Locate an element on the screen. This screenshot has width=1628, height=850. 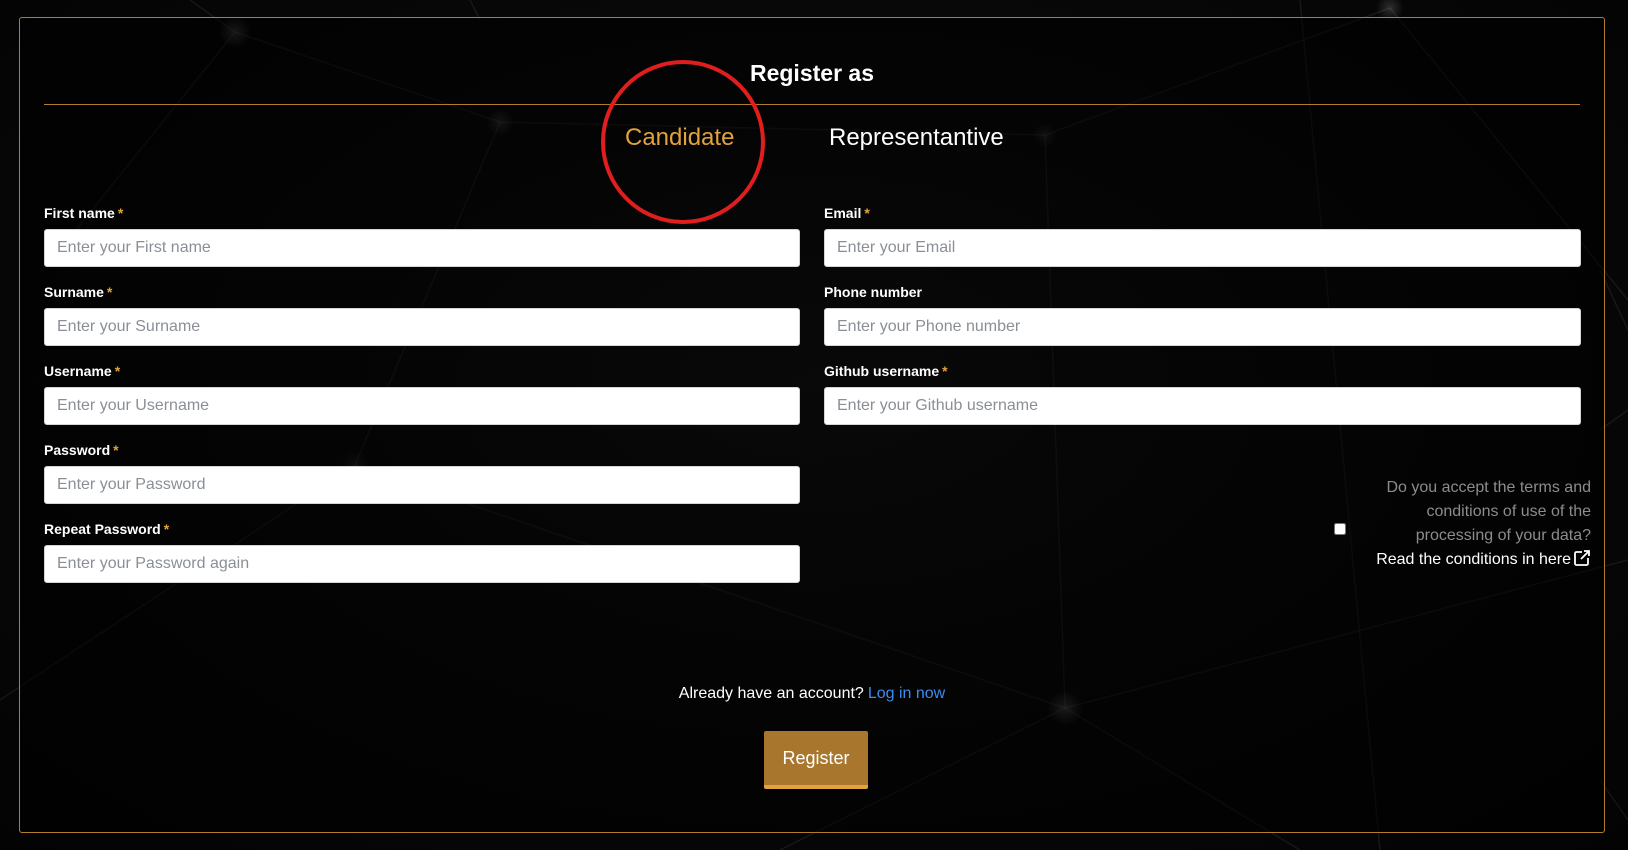
phone-input is located at coordinates (1202, 327).